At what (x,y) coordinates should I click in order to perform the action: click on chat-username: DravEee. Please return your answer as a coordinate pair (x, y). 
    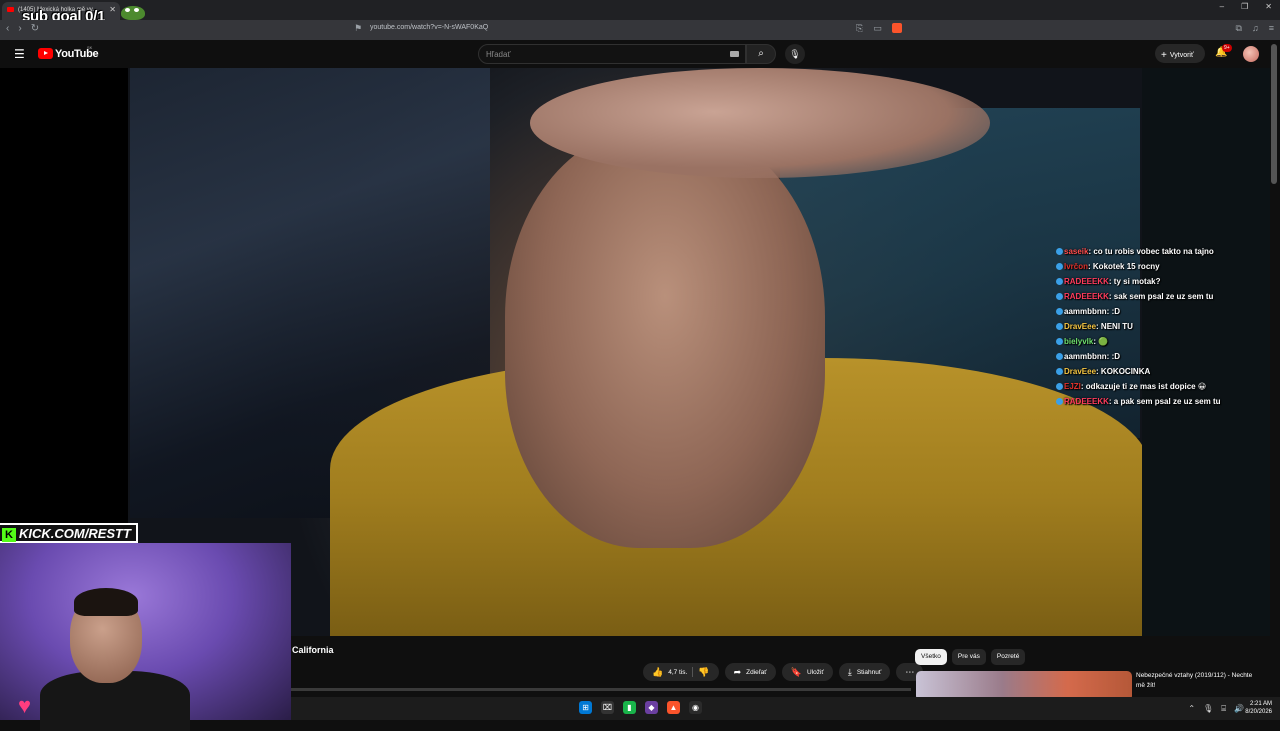
    Looking at the image, I should click on (1080, 326).